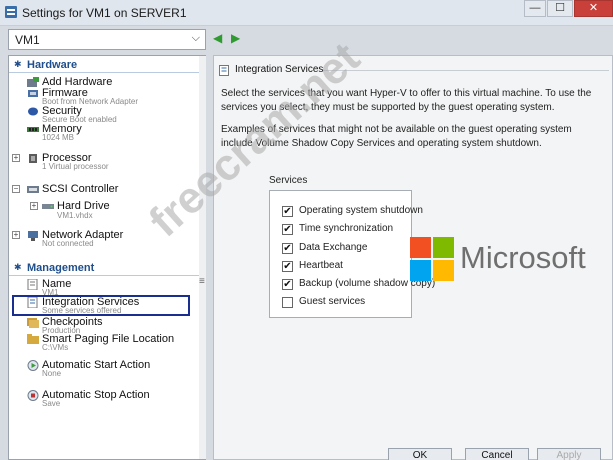  What do you see at coordinates (306, 13) in the screenshot?
I see `title-bar: Settings for VM1 on SERVER1 — ☐ ✕` at bounding box center [306, 13].